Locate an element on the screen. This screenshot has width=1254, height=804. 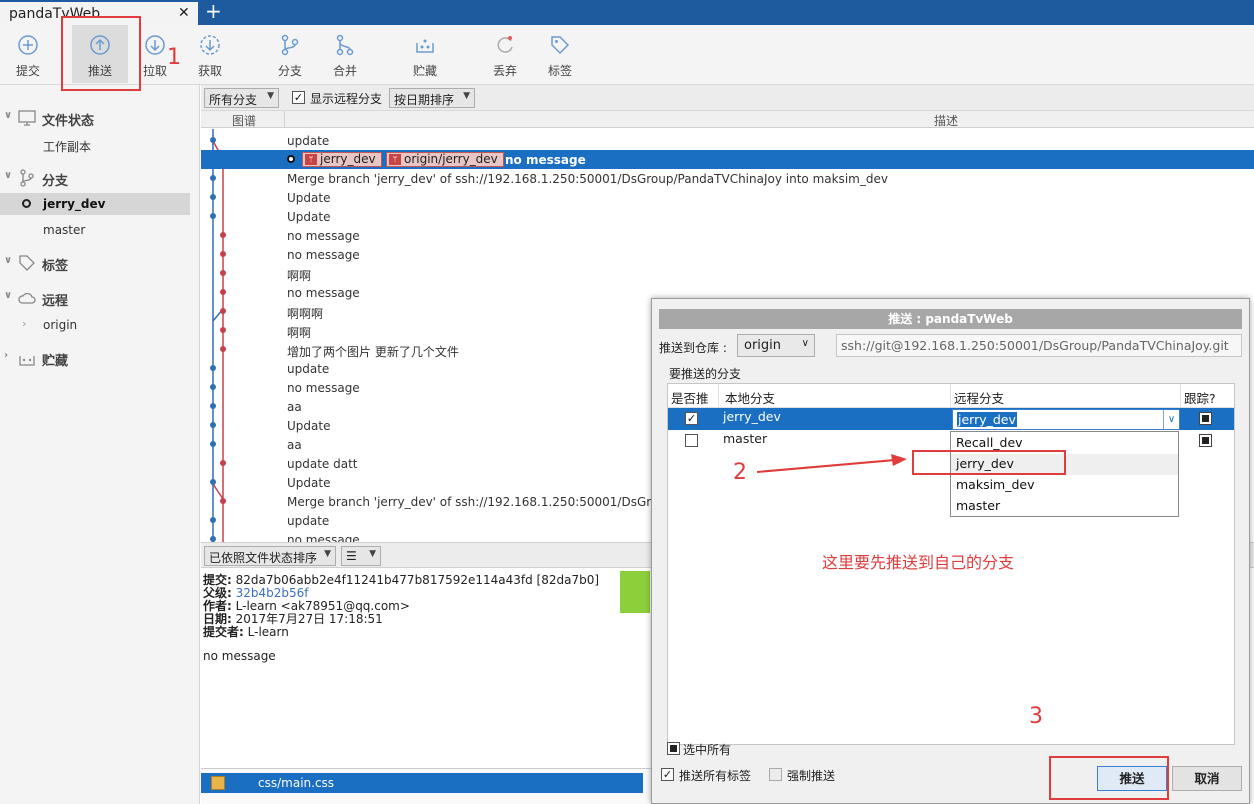
push-all-tags-label: 推送所有标签 is located at coordinates (715, 776).